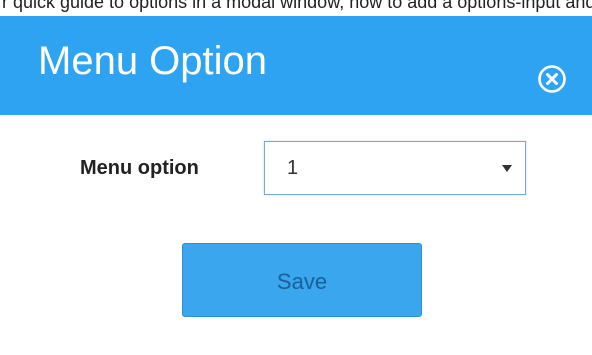 The height and width of the screenshot is (355, 592). I want to click on close-button, so click(552, 79).